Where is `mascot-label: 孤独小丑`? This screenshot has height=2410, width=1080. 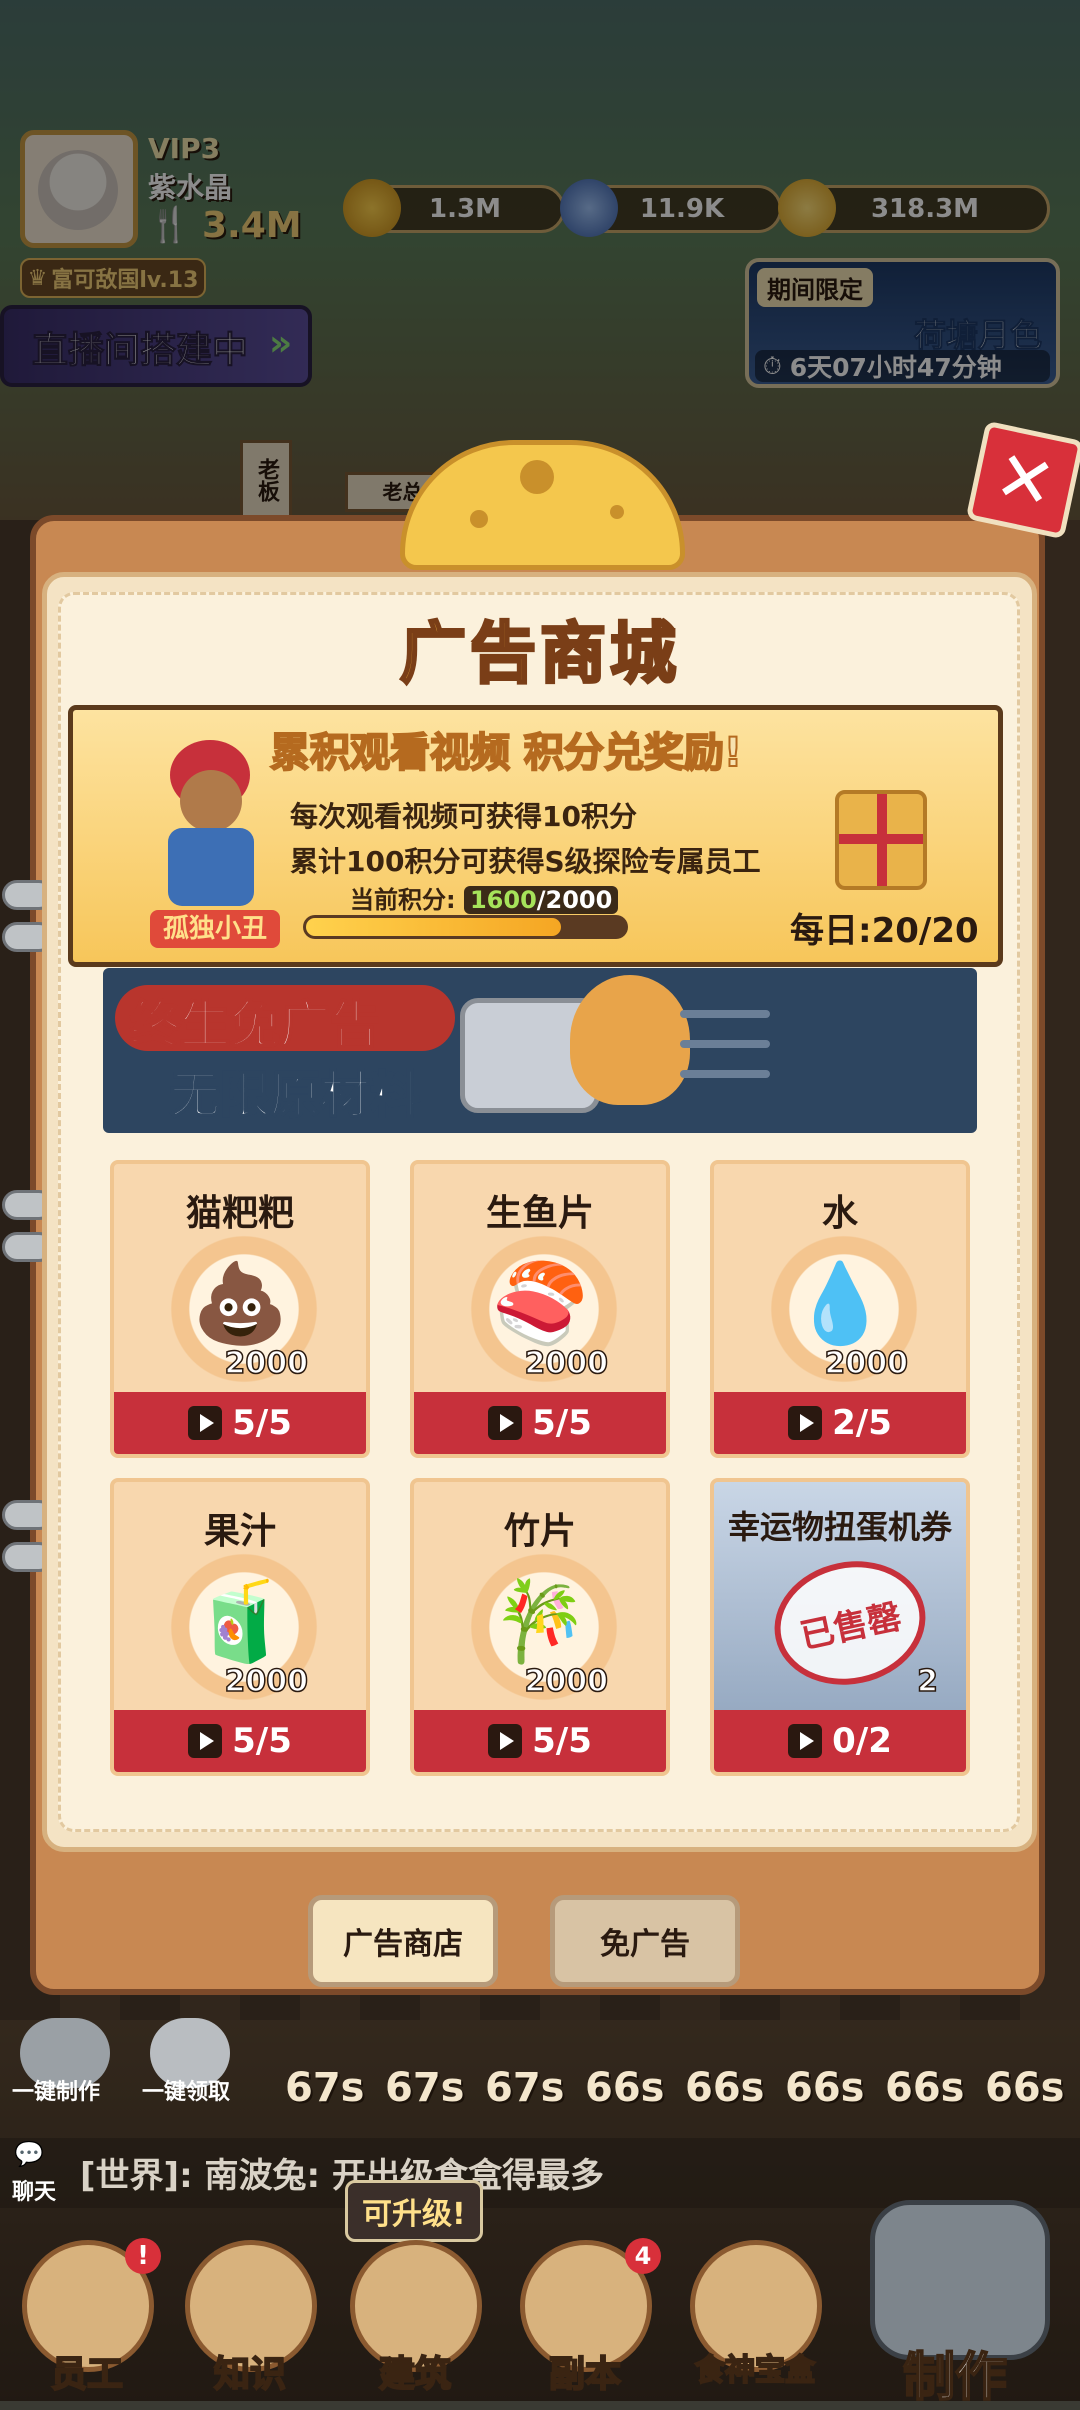 mascot-label: 孤独小丑 is located at coordinates (215, 929).